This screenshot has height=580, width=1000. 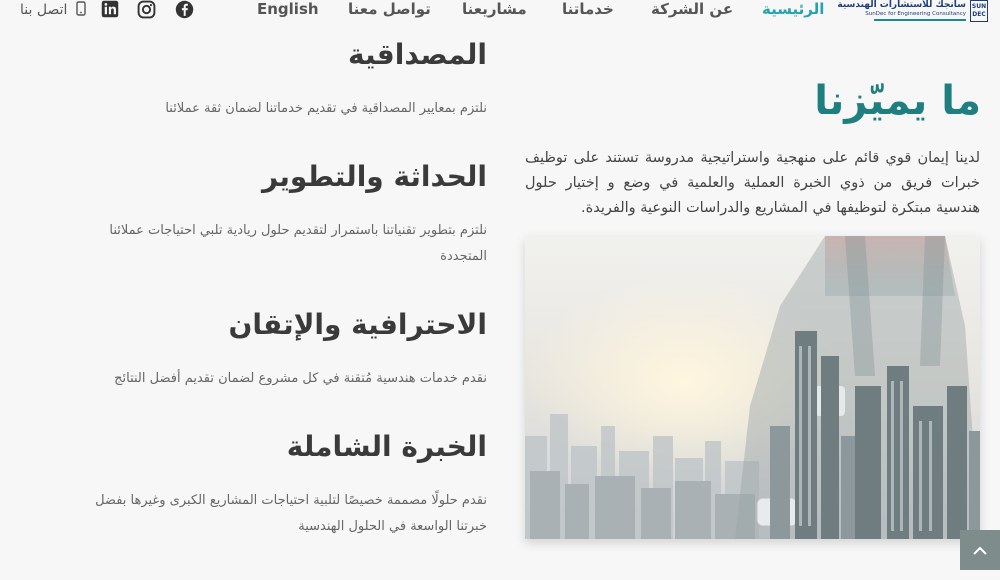 I want to click on scroll-to-top-button, so click(x=980, y=550).